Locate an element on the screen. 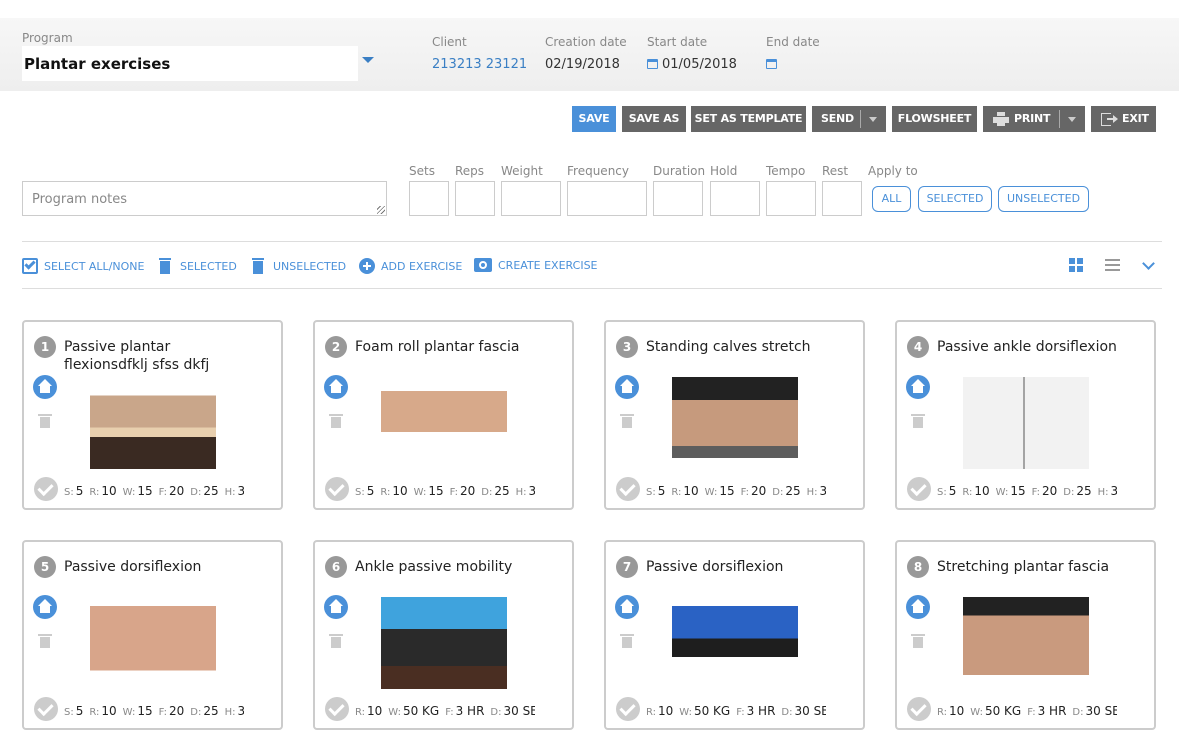 The image size is (1179, 746). delete-selected-button: SELECTED is located at coordinates (198, 266).